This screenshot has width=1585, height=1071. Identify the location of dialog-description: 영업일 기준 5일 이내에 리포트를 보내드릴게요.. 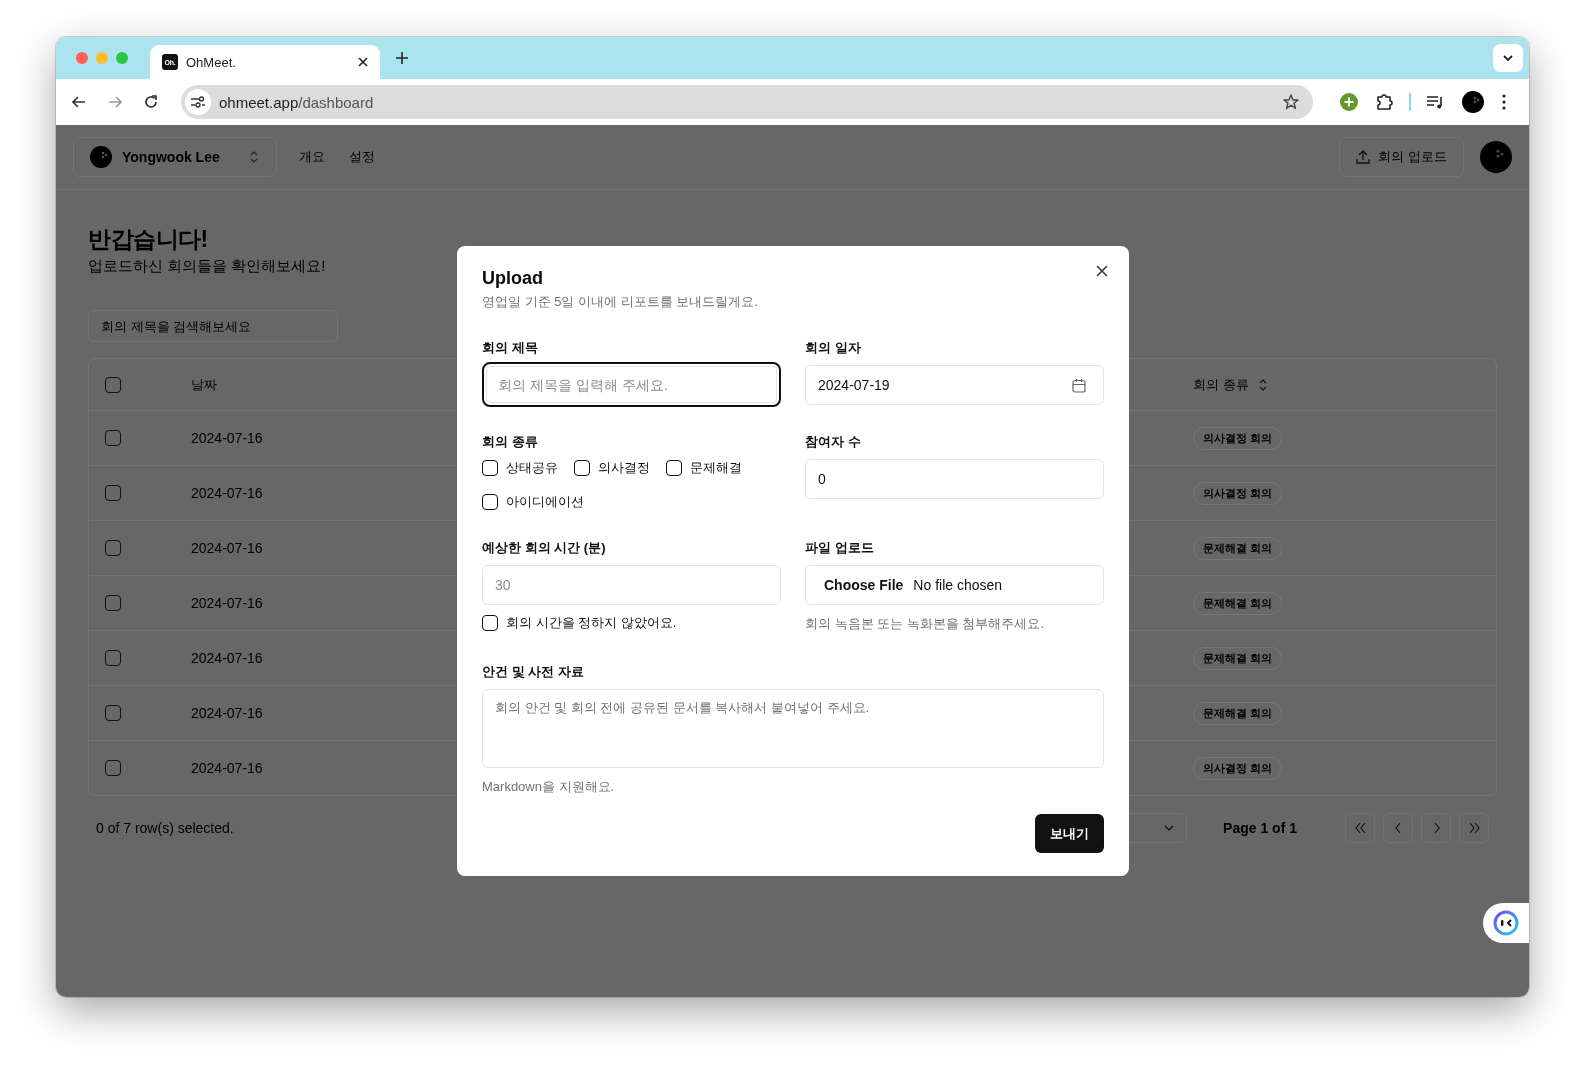
(620, 302).